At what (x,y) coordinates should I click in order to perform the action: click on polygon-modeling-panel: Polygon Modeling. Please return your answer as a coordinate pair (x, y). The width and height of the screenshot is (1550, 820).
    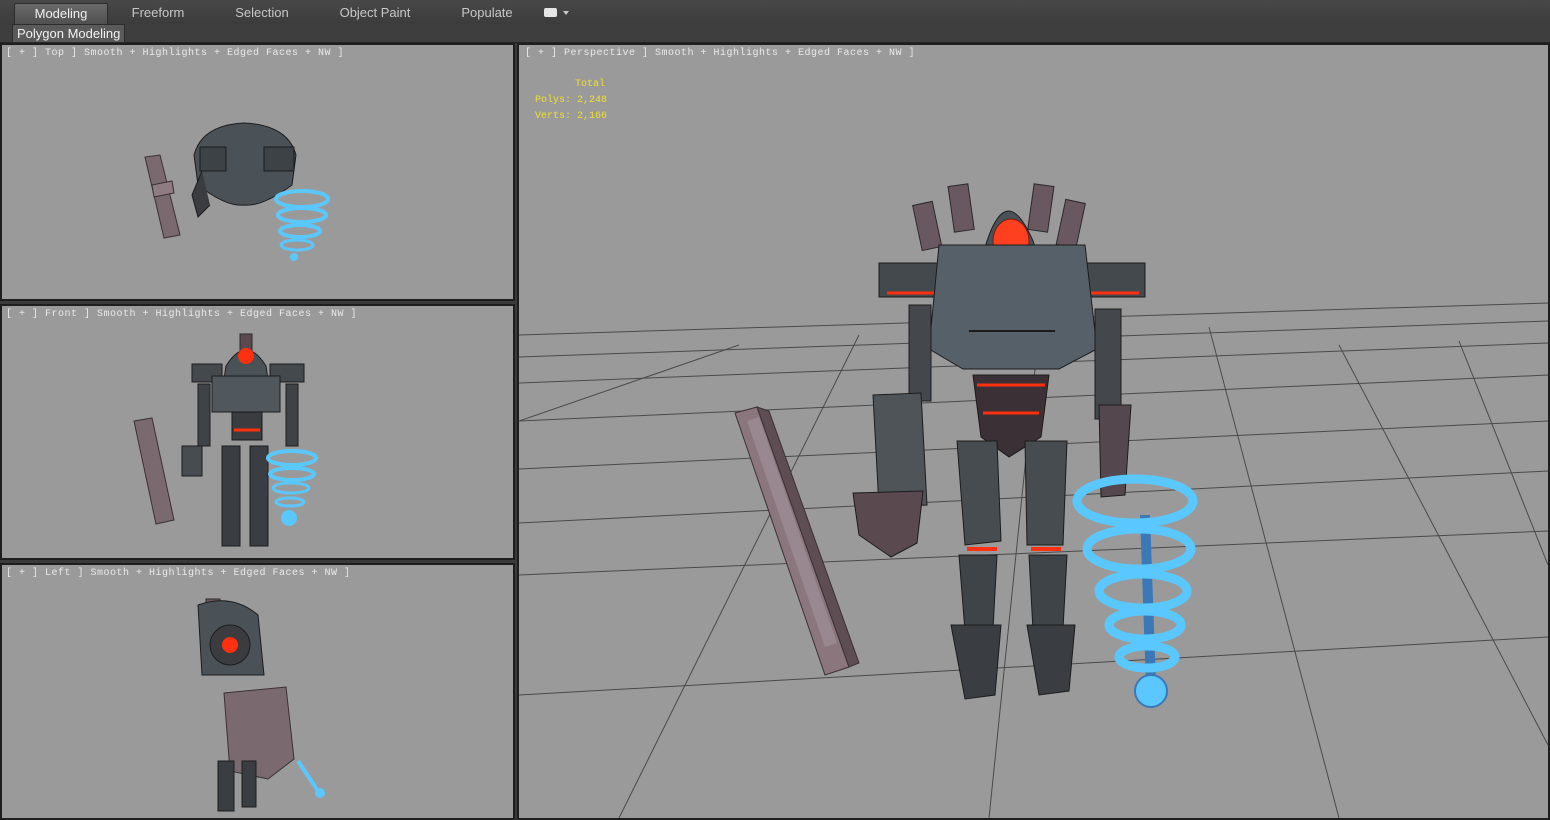
    Looking at the image, I should click on (69, 33).